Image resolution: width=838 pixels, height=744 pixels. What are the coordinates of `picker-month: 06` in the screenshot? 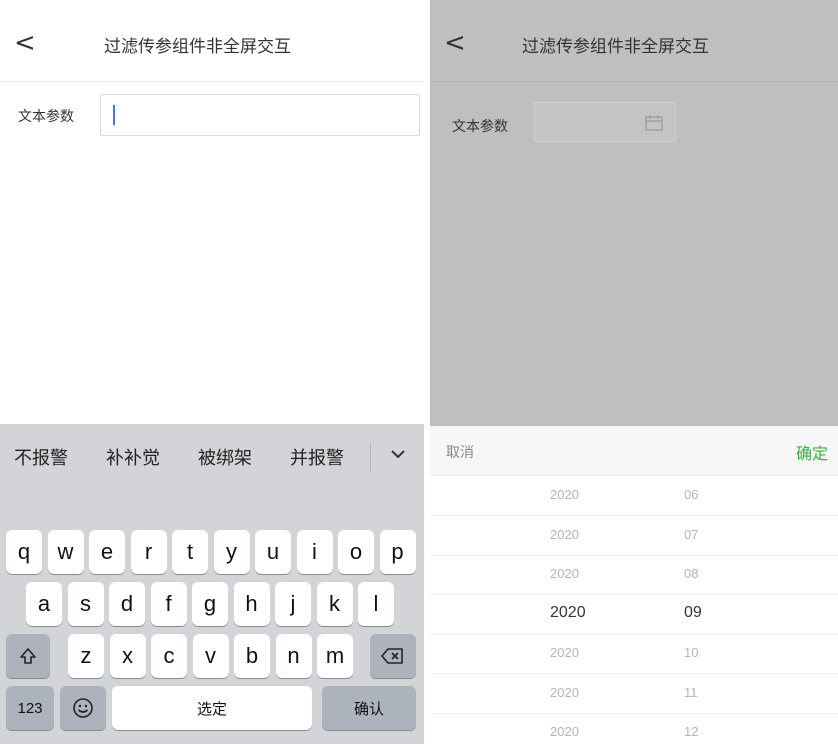 It's located at (691, 494).